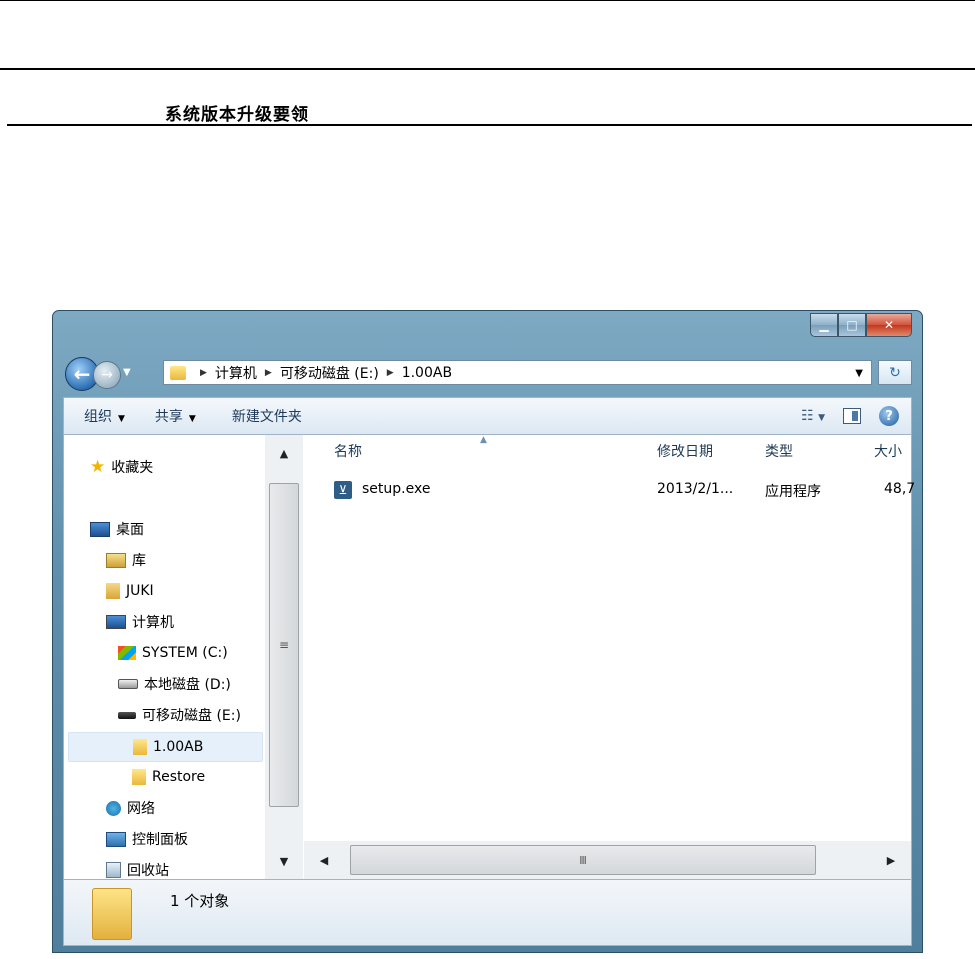  I want to click on nav-item-library: 库, so click(126, 560).